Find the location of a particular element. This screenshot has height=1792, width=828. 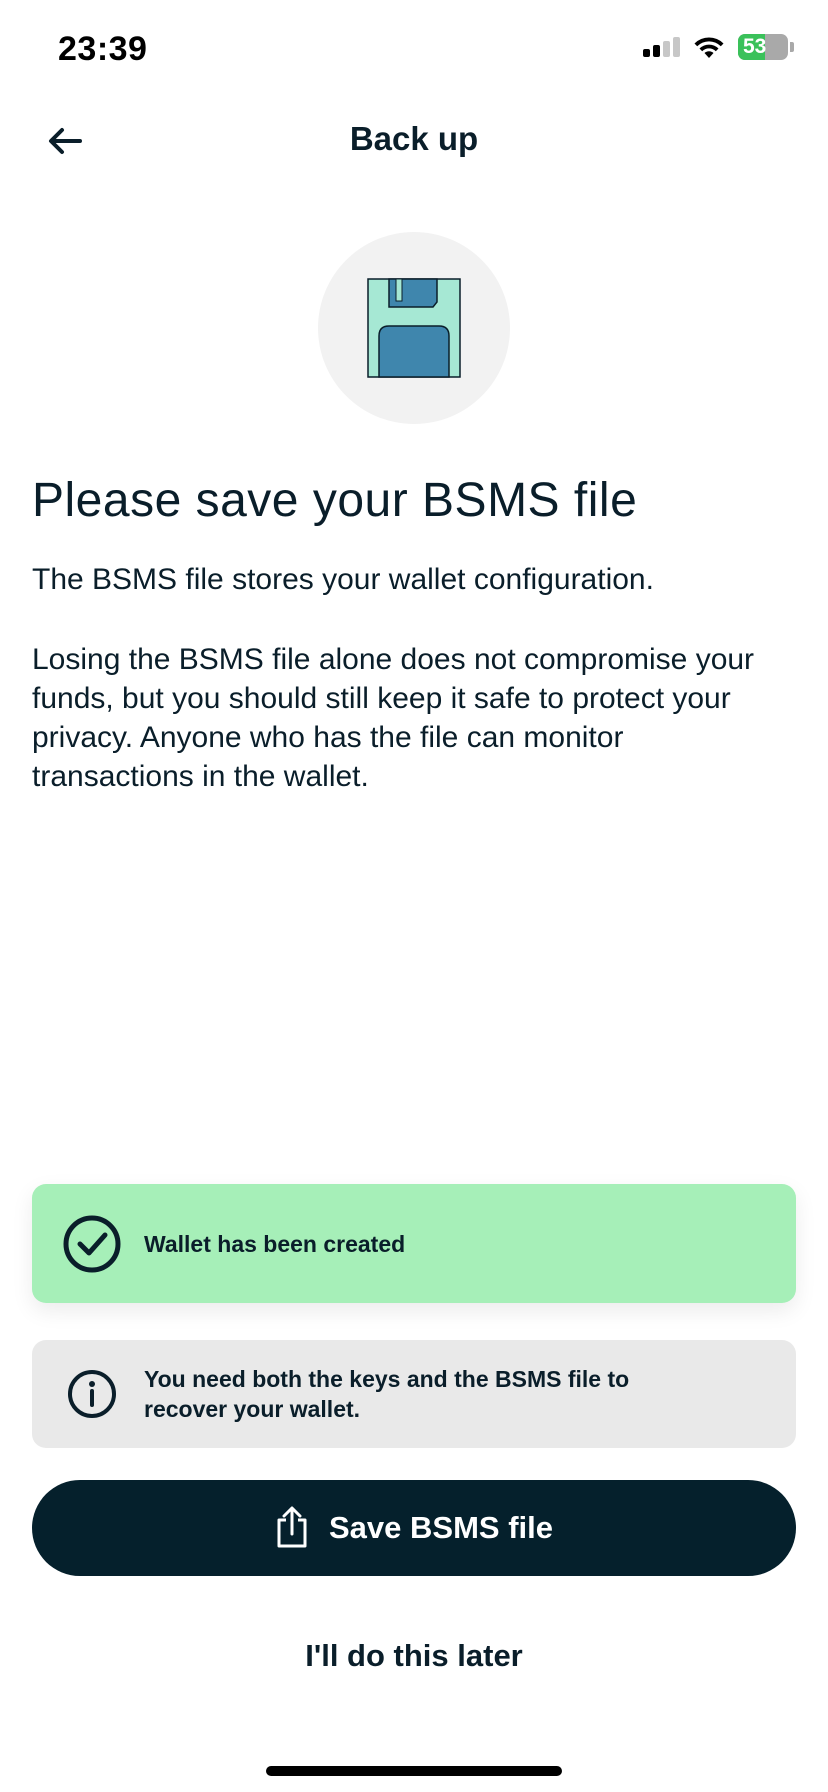

success-notice-text: Wallet has been created is located at coordinates (275, 1243).